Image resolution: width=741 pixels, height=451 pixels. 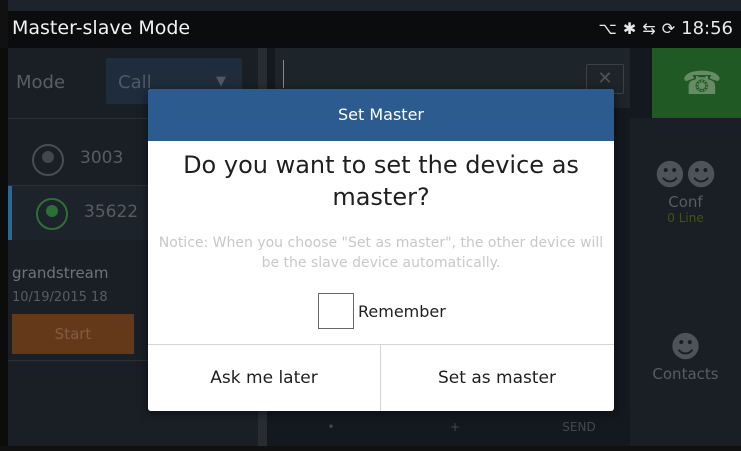 I want to click on network-icon: ⇆, so click(x=649, y=28).